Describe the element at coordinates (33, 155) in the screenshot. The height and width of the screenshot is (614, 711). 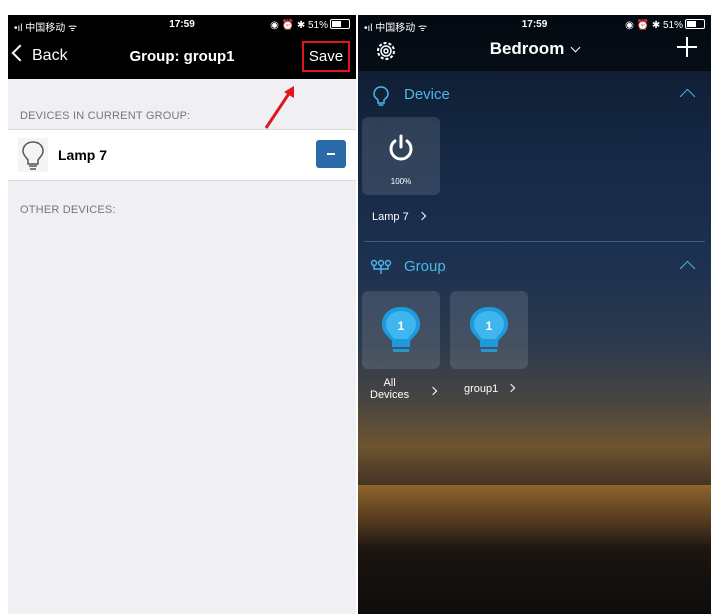
I see `bulb-icon` at that location.